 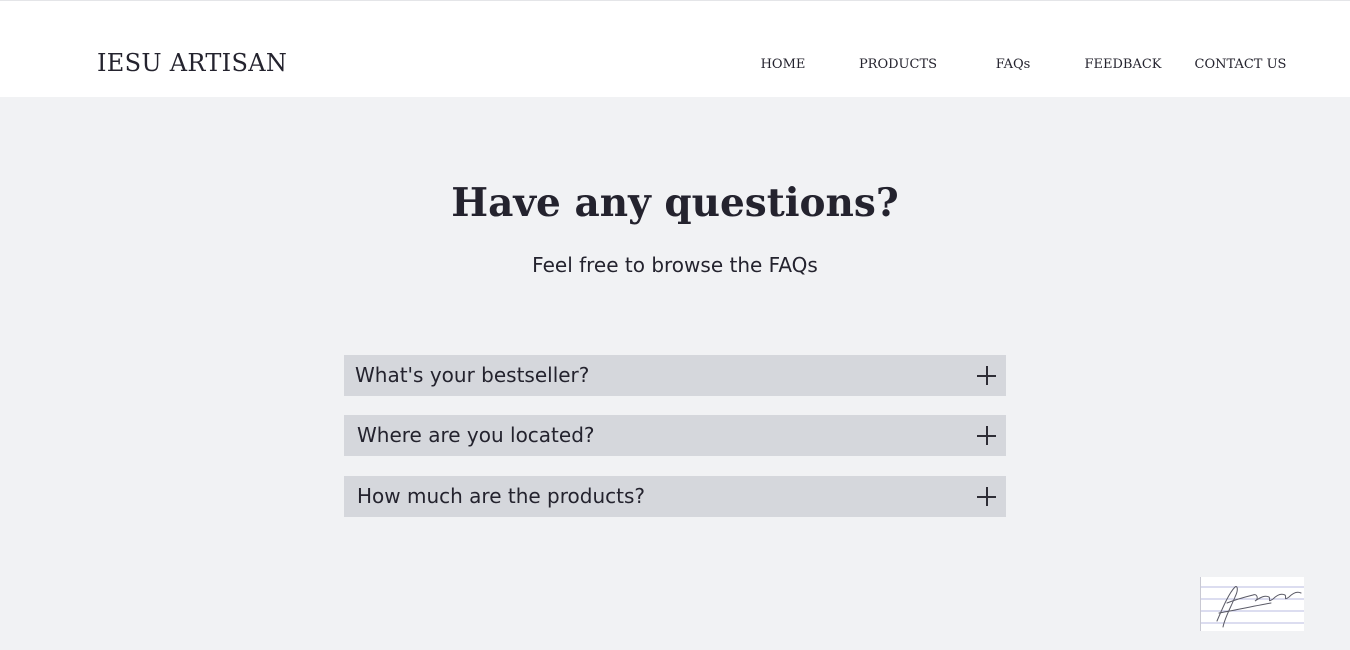 I want to click on signature-badge, so click(x=1252, y=604).